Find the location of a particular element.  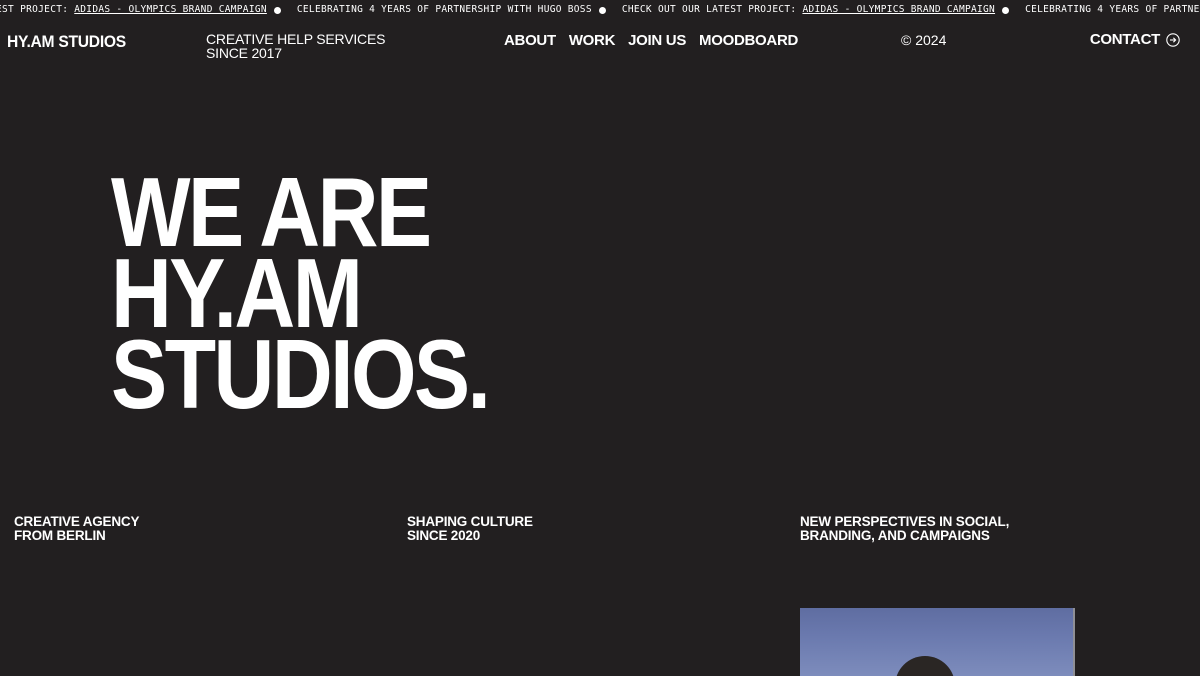

contact-button: CONTACT is located at coordinates (1135, 39).